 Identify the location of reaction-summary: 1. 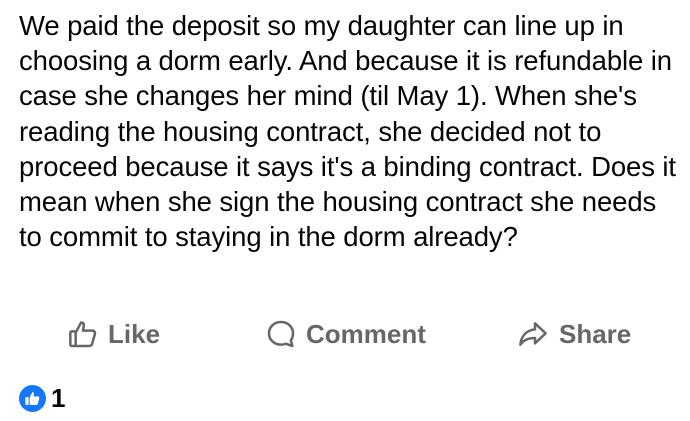
(42, 398).